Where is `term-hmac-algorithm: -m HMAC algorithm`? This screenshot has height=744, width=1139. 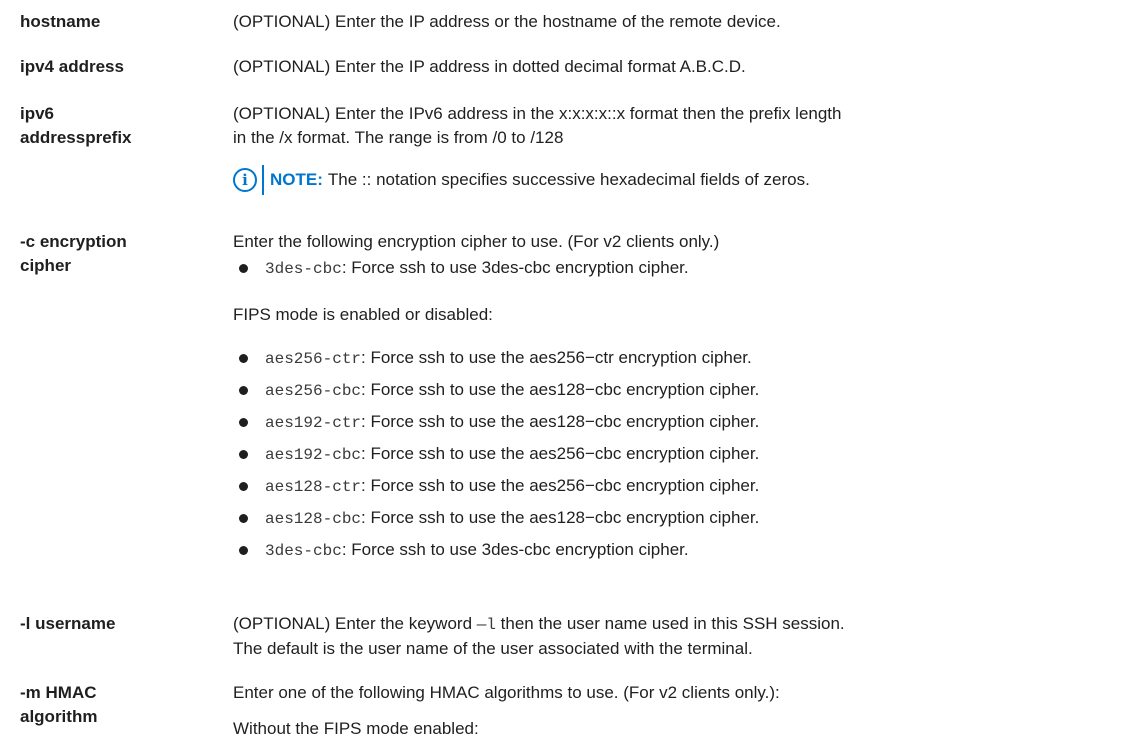 term-hmac-algorithm: -m HMAC algorithm is located at coordinates (110, 705).